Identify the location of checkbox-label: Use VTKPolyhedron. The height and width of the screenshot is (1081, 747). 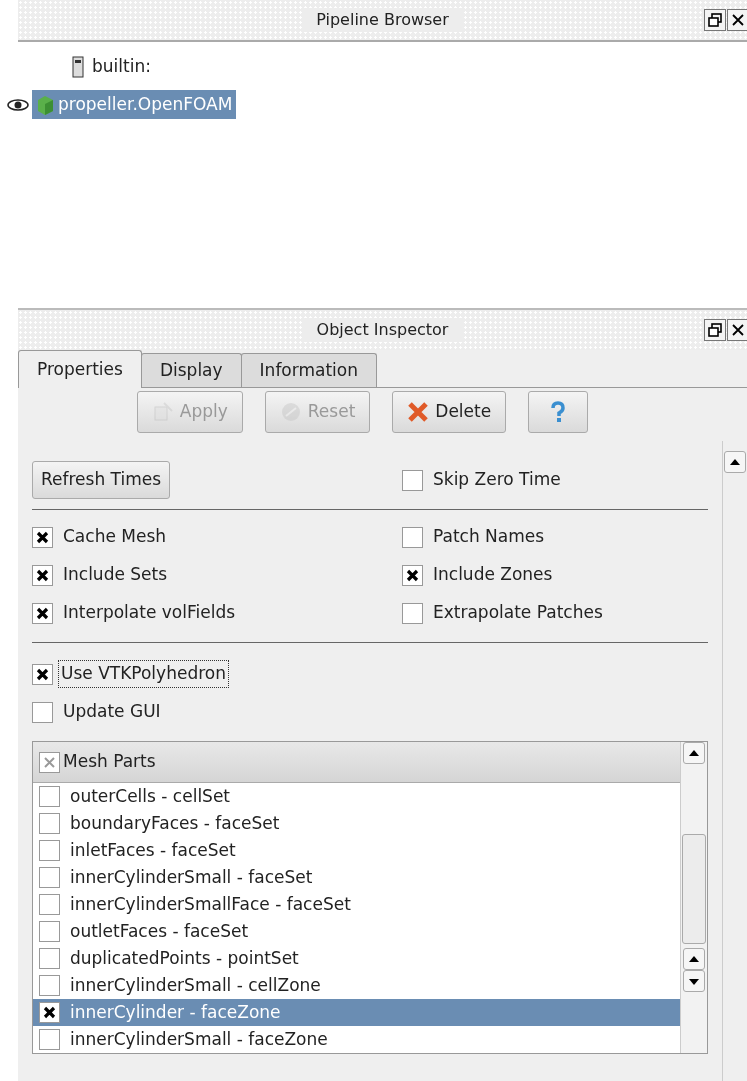
(143, 674).